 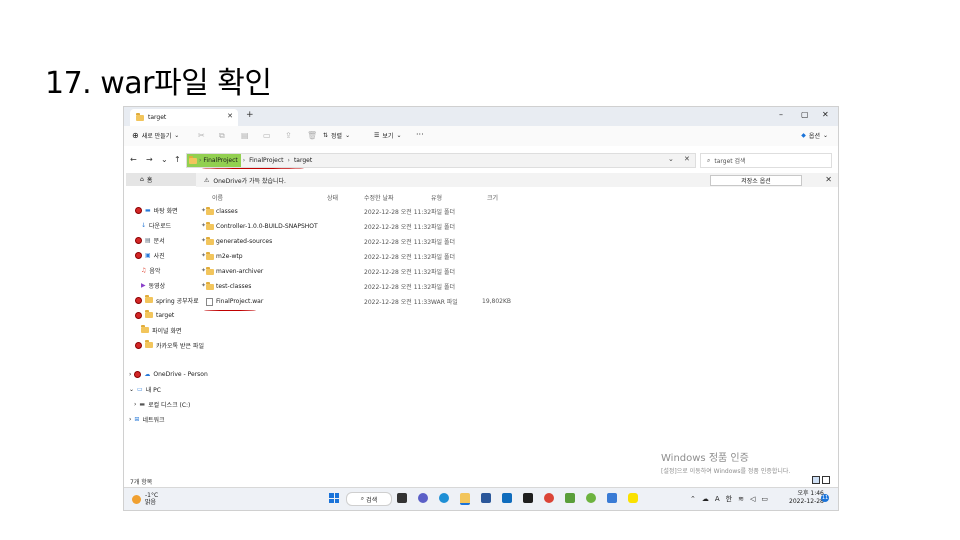 What do you see at coordinates (825, 498) in the screenshot?
I see `notification-badge: 11` at bounding box center [825, 498].